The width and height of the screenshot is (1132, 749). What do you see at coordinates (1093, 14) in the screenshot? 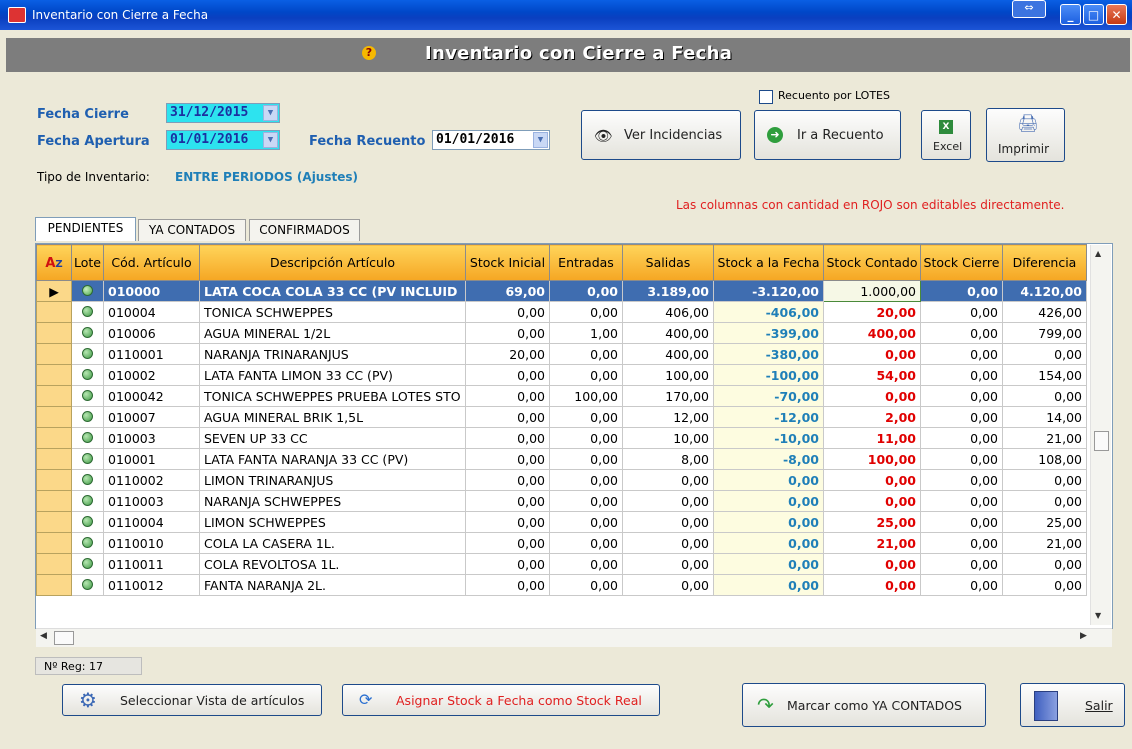
I see `maximize-button: □` at bounding box center [1093, 14].